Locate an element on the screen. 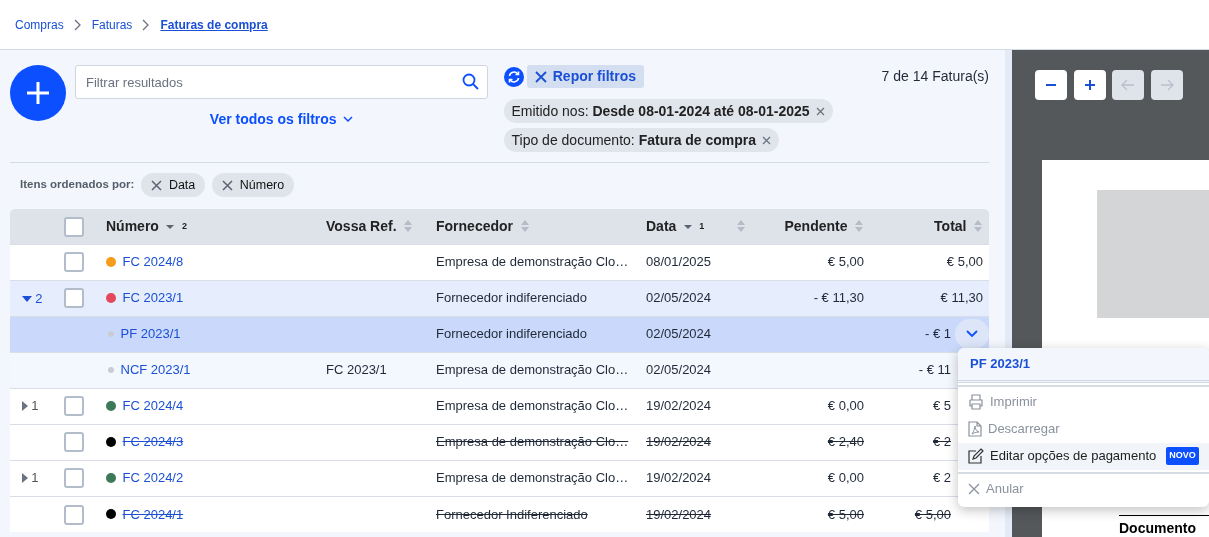 The height and width of the screenshot is (537, 1209). edit-icon is located at coordinates (976, 456).